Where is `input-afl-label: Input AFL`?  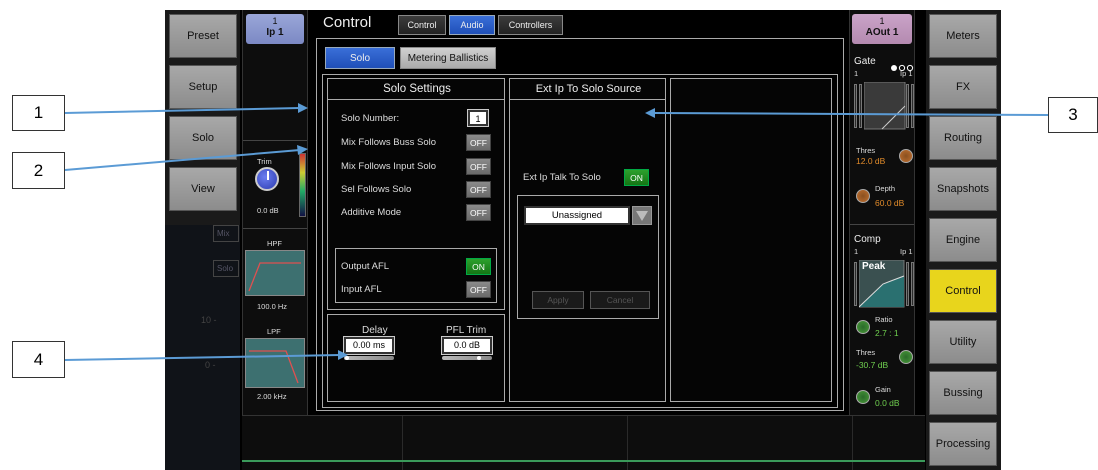 input-afl-label: Input AFL is located at coordinates (361, 289).